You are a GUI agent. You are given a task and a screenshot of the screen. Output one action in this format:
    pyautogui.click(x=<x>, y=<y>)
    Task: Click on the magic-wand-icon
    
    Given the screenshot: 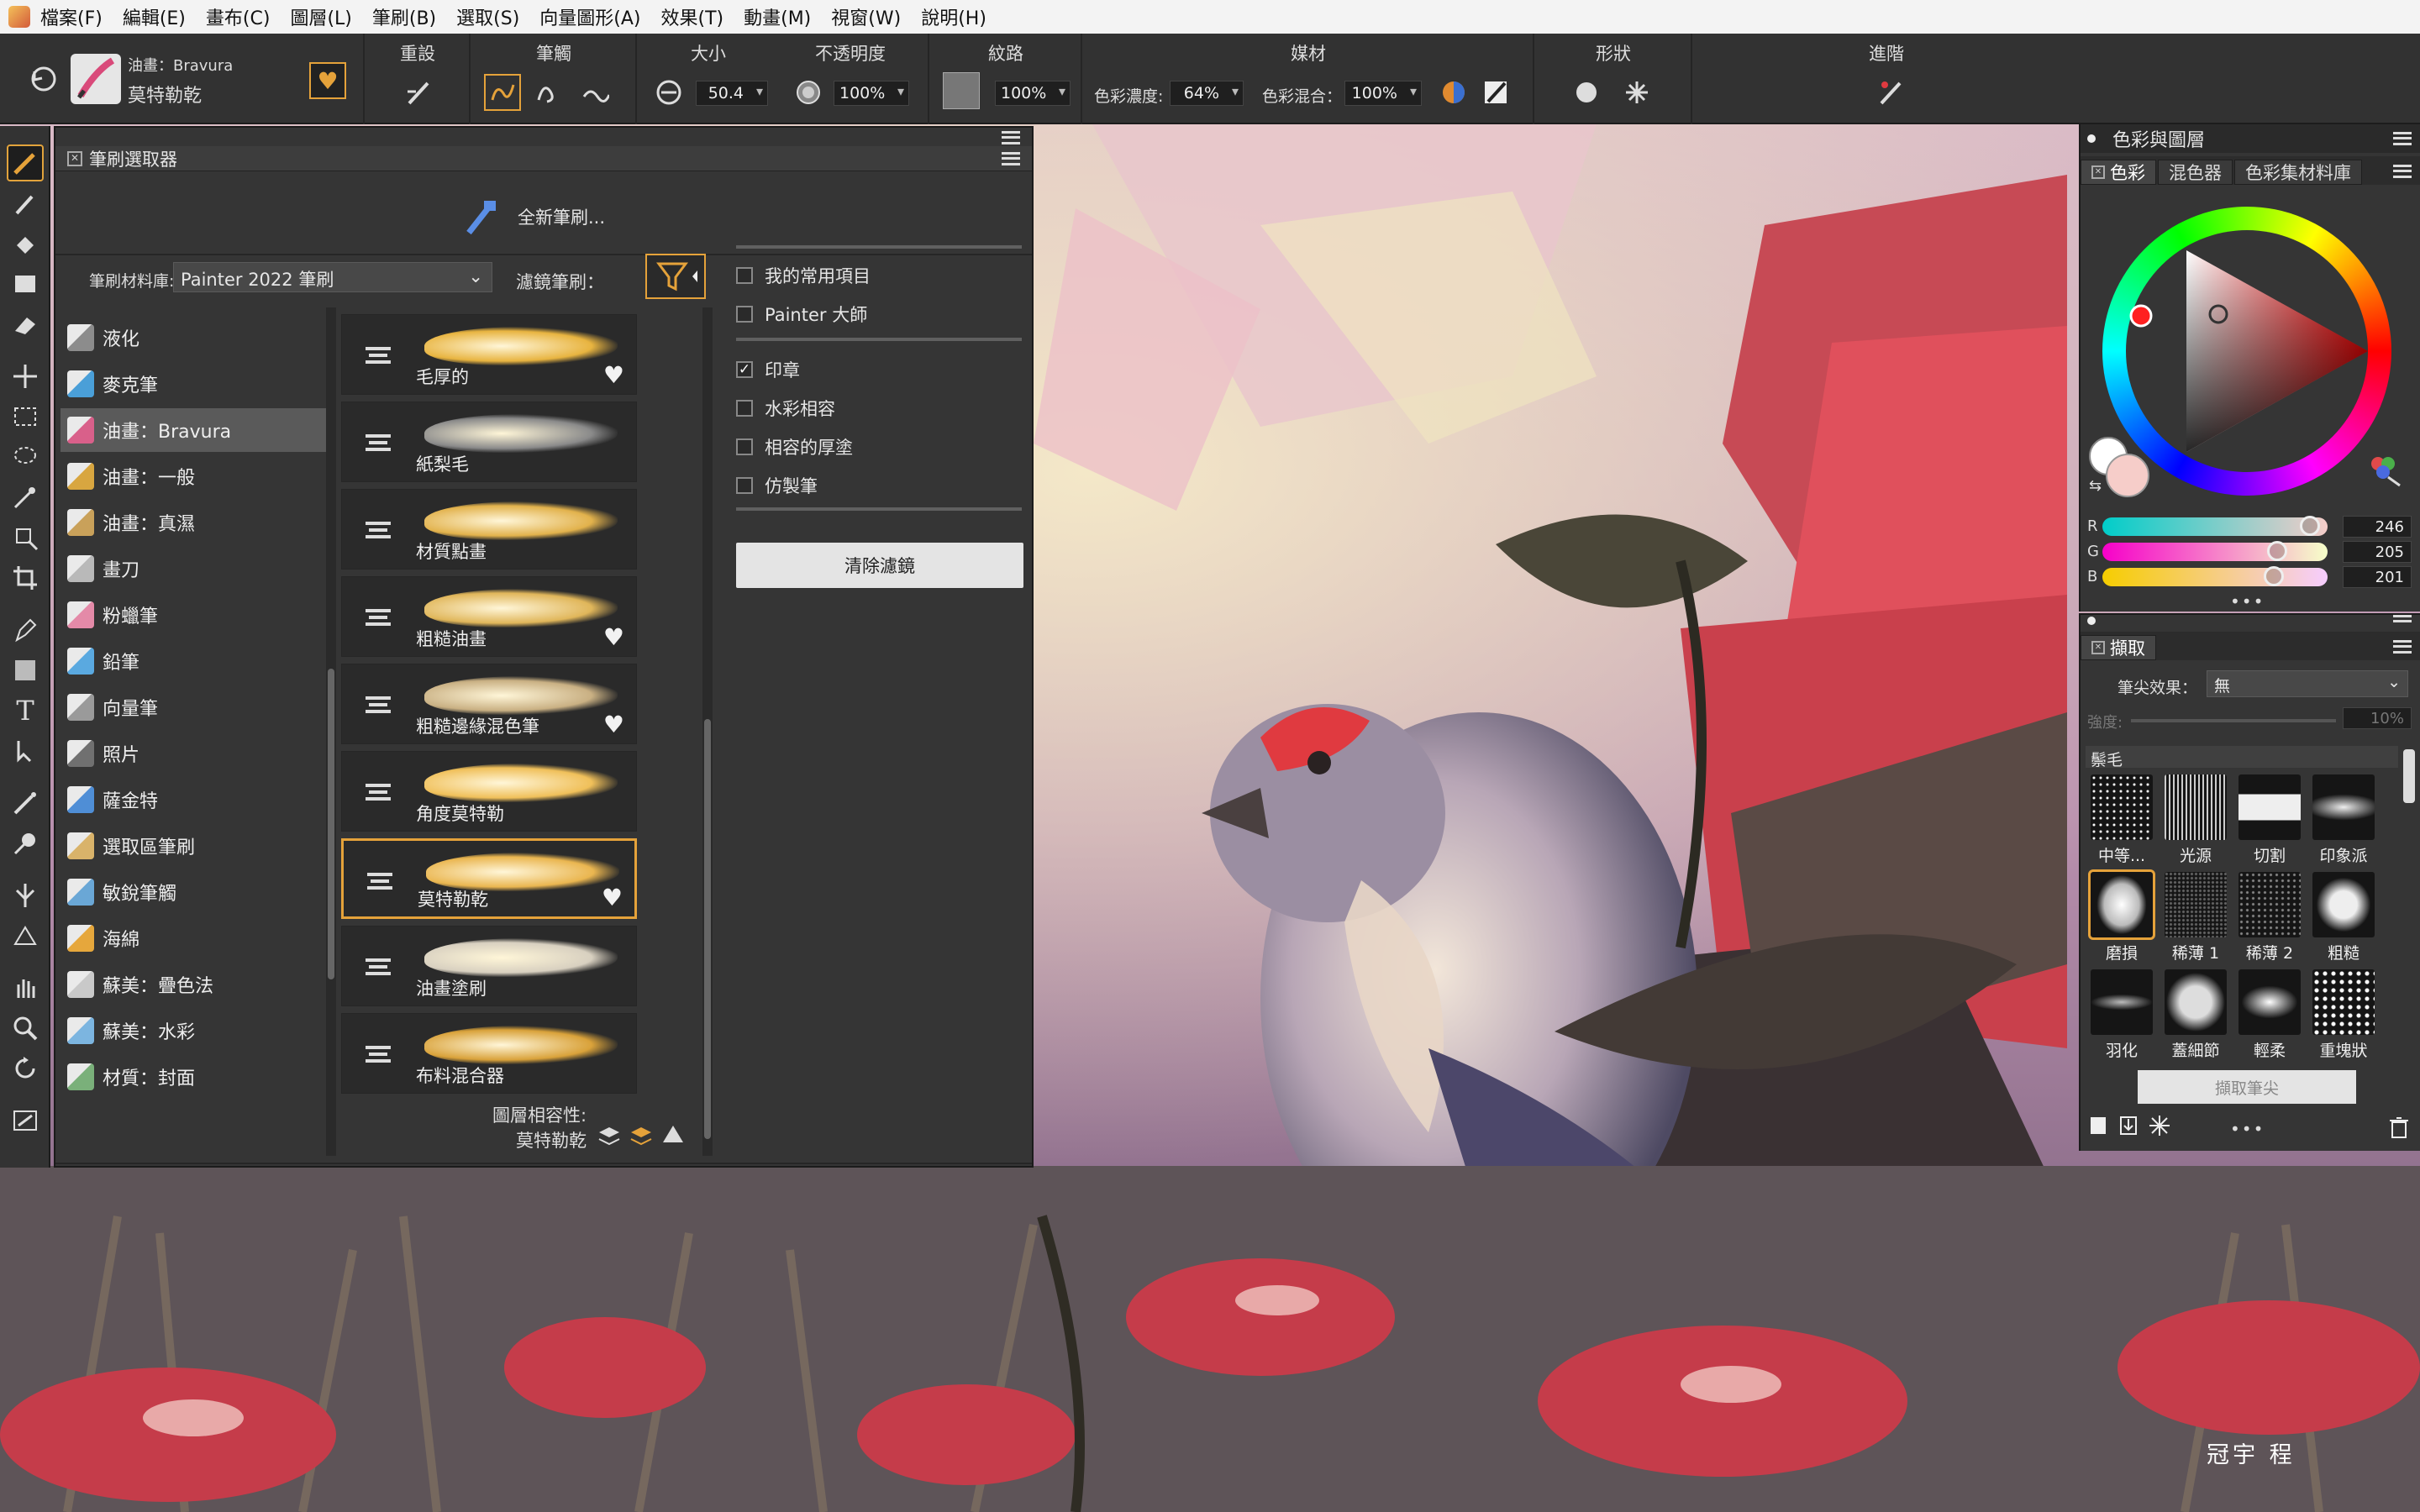 What is the action you would take?
    pyautogui.click(x=25, y=497)
    